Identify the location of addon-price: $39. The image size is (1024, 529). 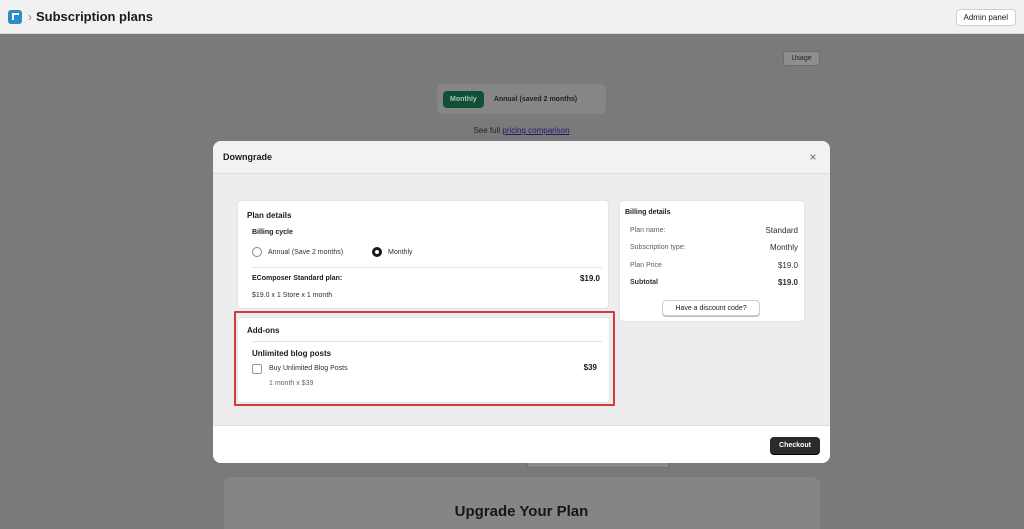
(590, 367).